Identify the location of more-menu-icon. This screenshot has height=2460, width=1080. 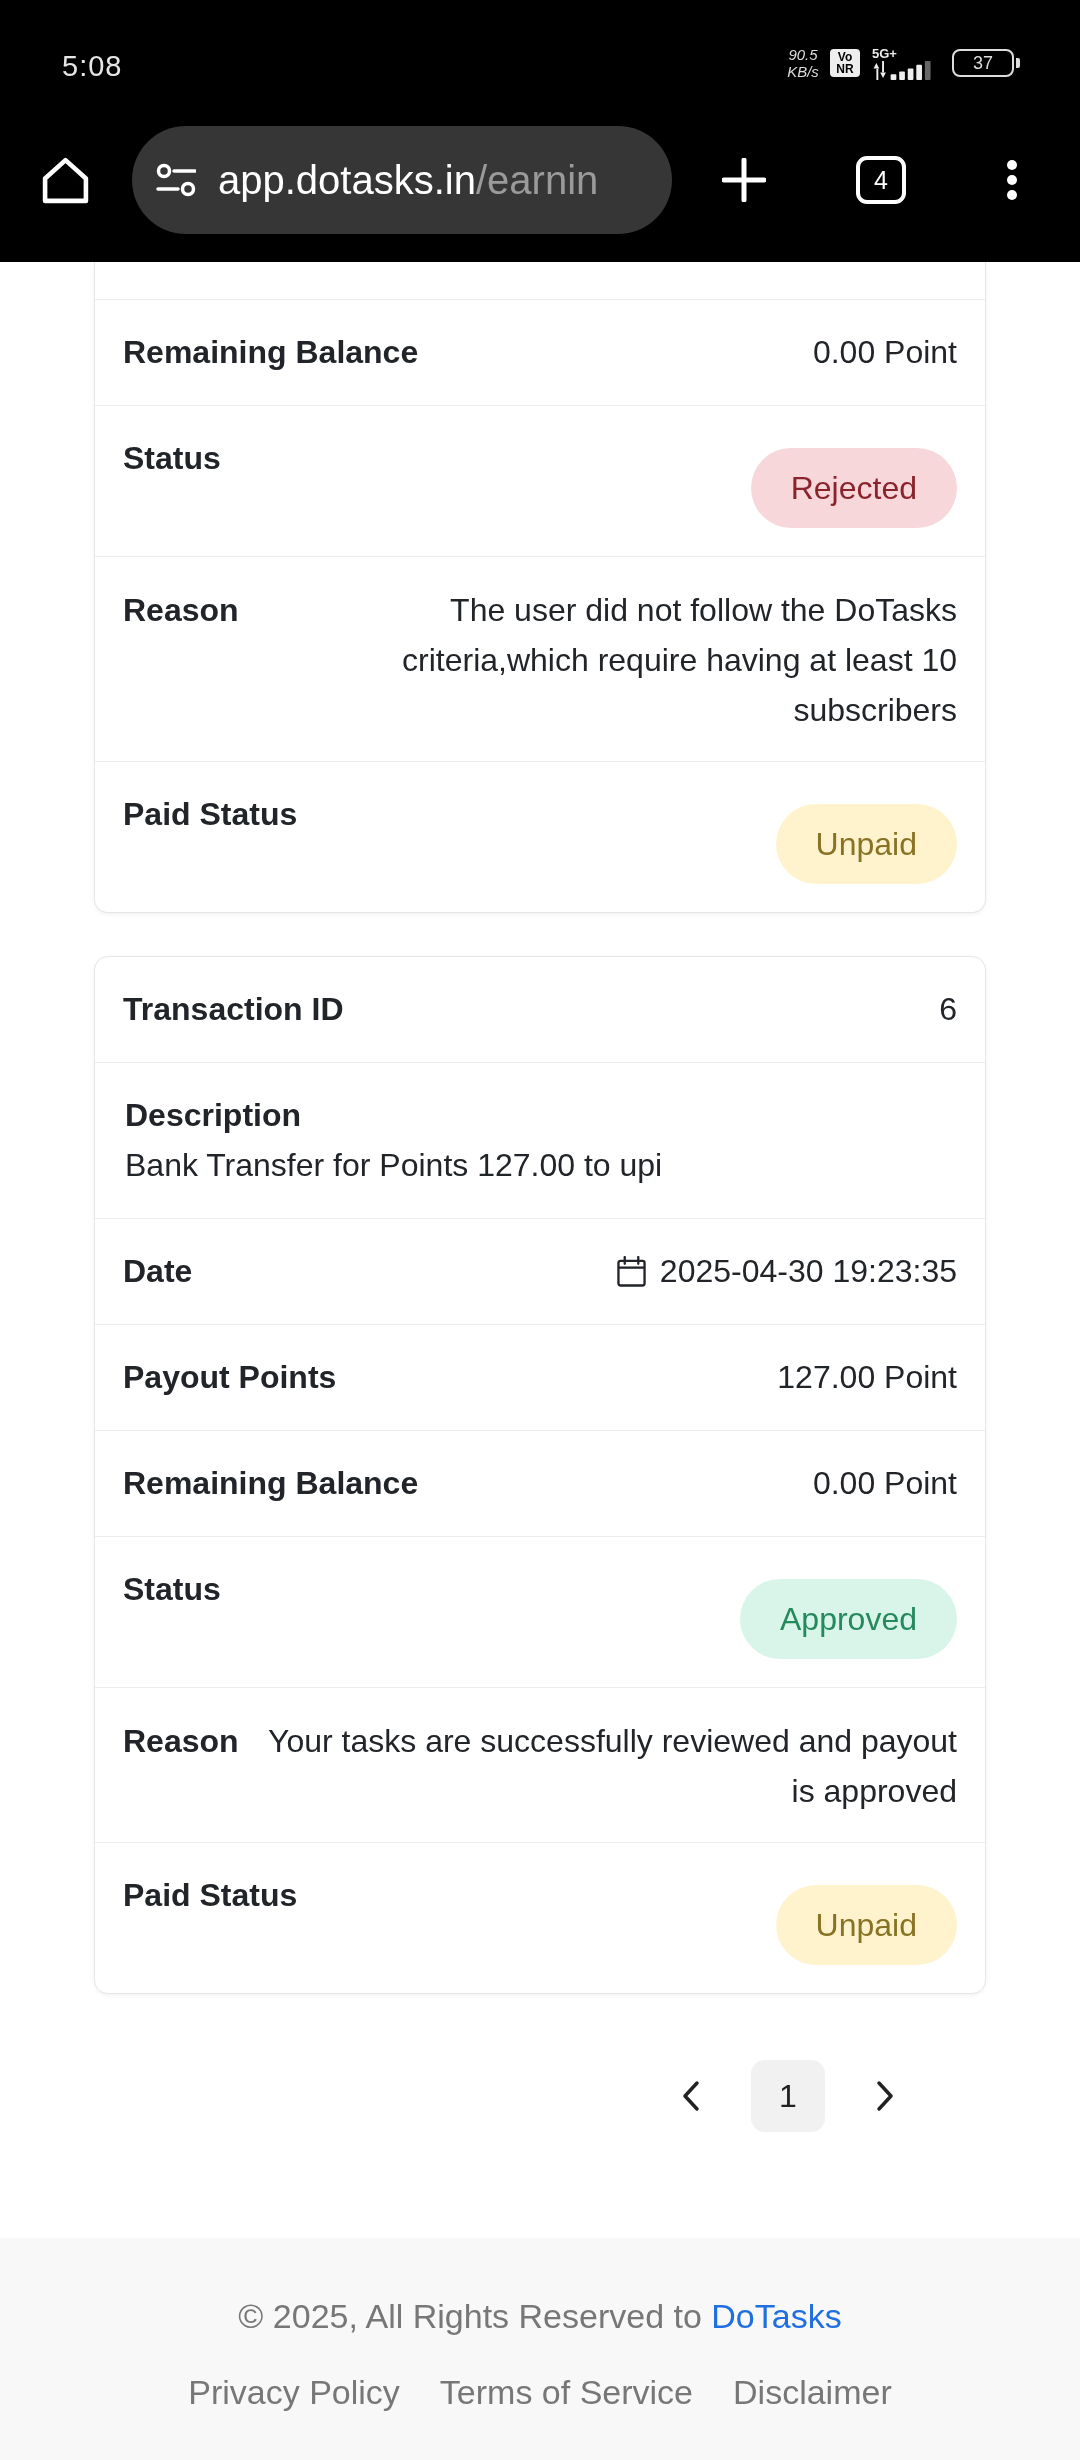
(1012, 180).